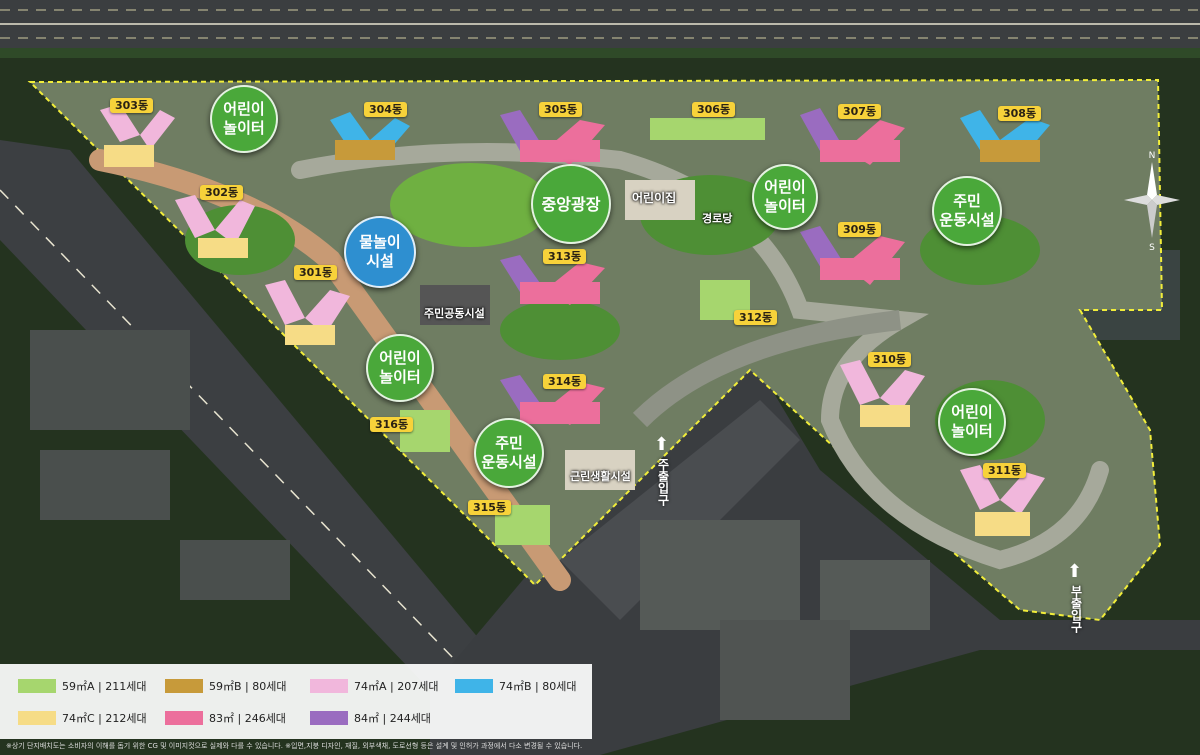 This screenshot has width=1200, height=755. Describe the element at coordinates (561, 109) in the screenshot. I see `label-305: 305동` at that location.